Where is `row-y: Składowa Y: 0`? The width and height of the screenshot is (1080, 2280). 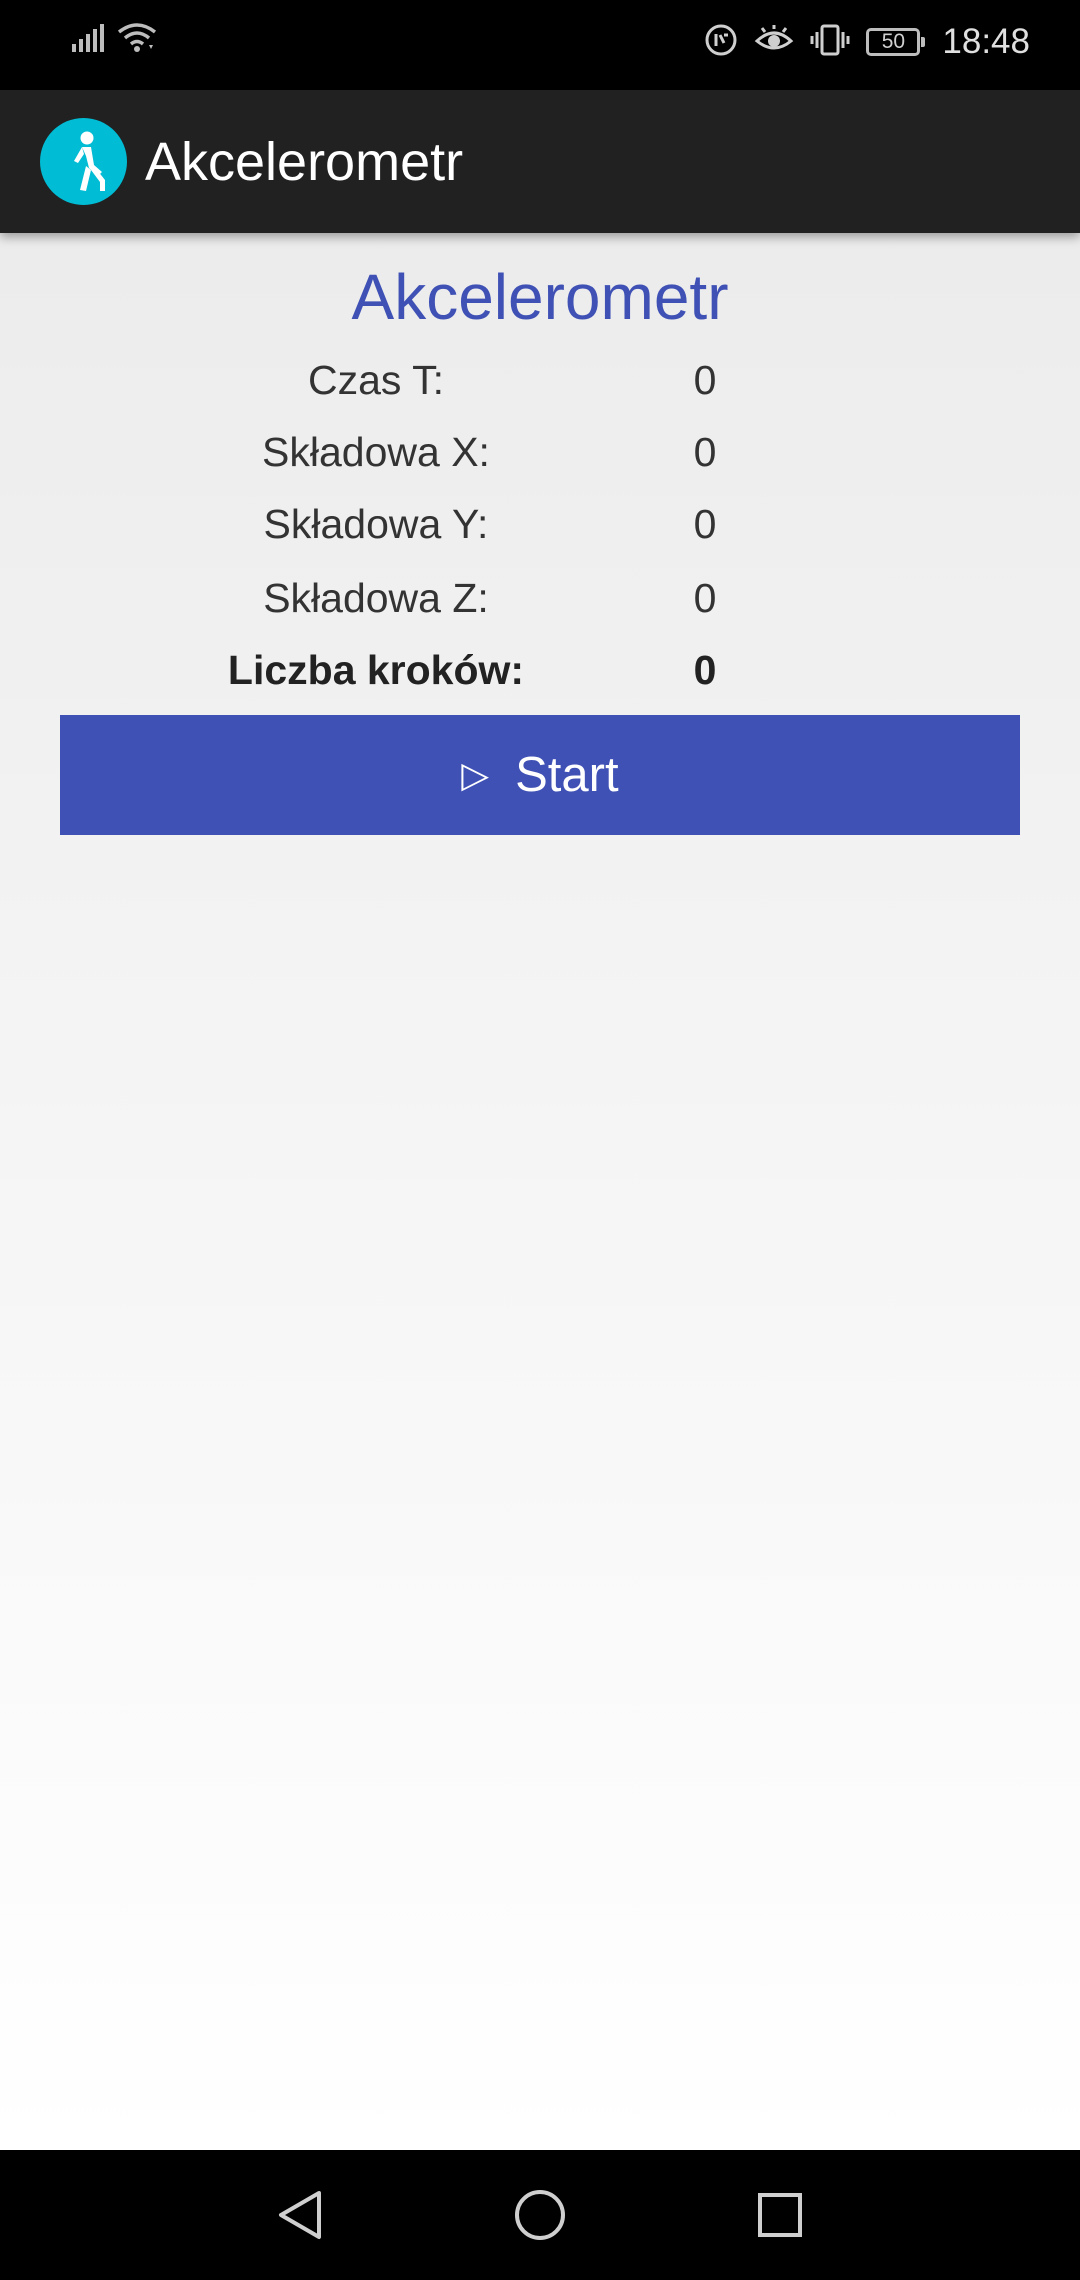
row-y: Składowa Y: 0 is located at coordinates (540, 529).